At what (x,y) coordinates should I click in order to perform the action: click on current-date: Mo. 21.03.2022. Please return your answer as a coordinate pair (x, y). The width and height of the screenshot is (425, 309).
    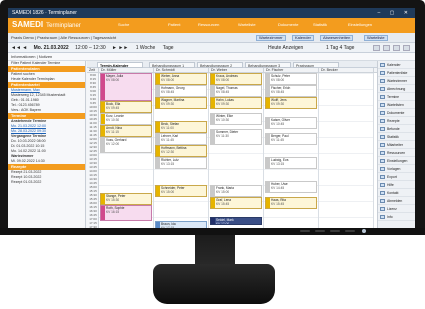
    Looking at the image, I should click on (51, 48).